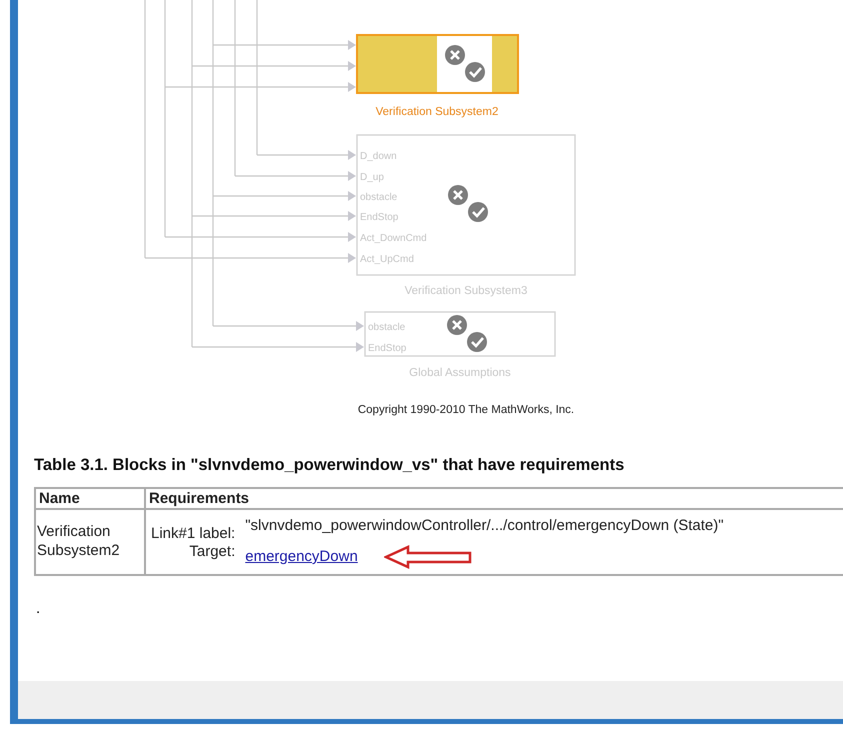 The width and height of the screenshot is (843, 729). What do you see at coordinates (90, 498) in the screenshot?
I see `column-header: Name` at bounding box center [90, 498].